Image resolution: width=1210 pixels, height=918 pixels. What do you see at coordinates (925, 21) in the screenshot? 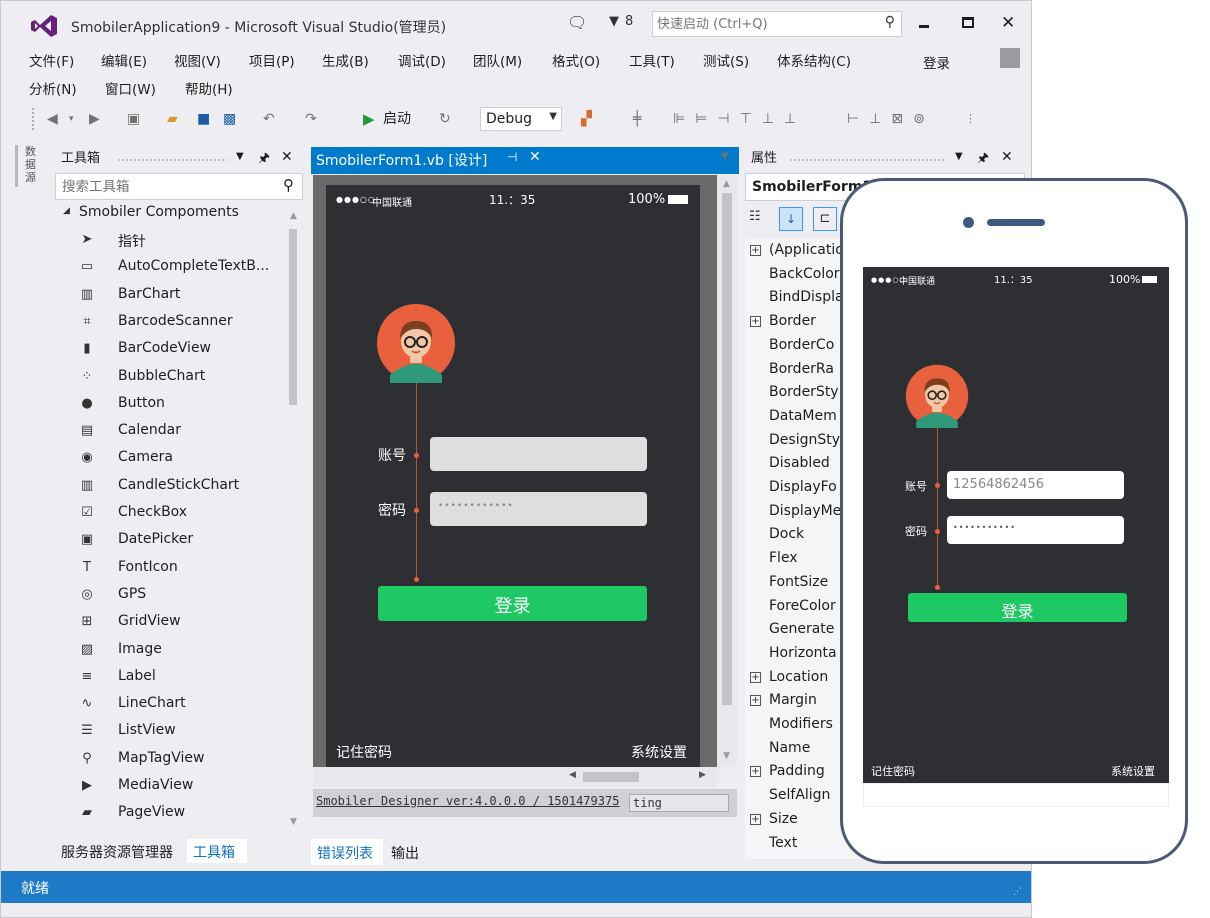
I see `minimize-button` at bounding box center [925, 21].